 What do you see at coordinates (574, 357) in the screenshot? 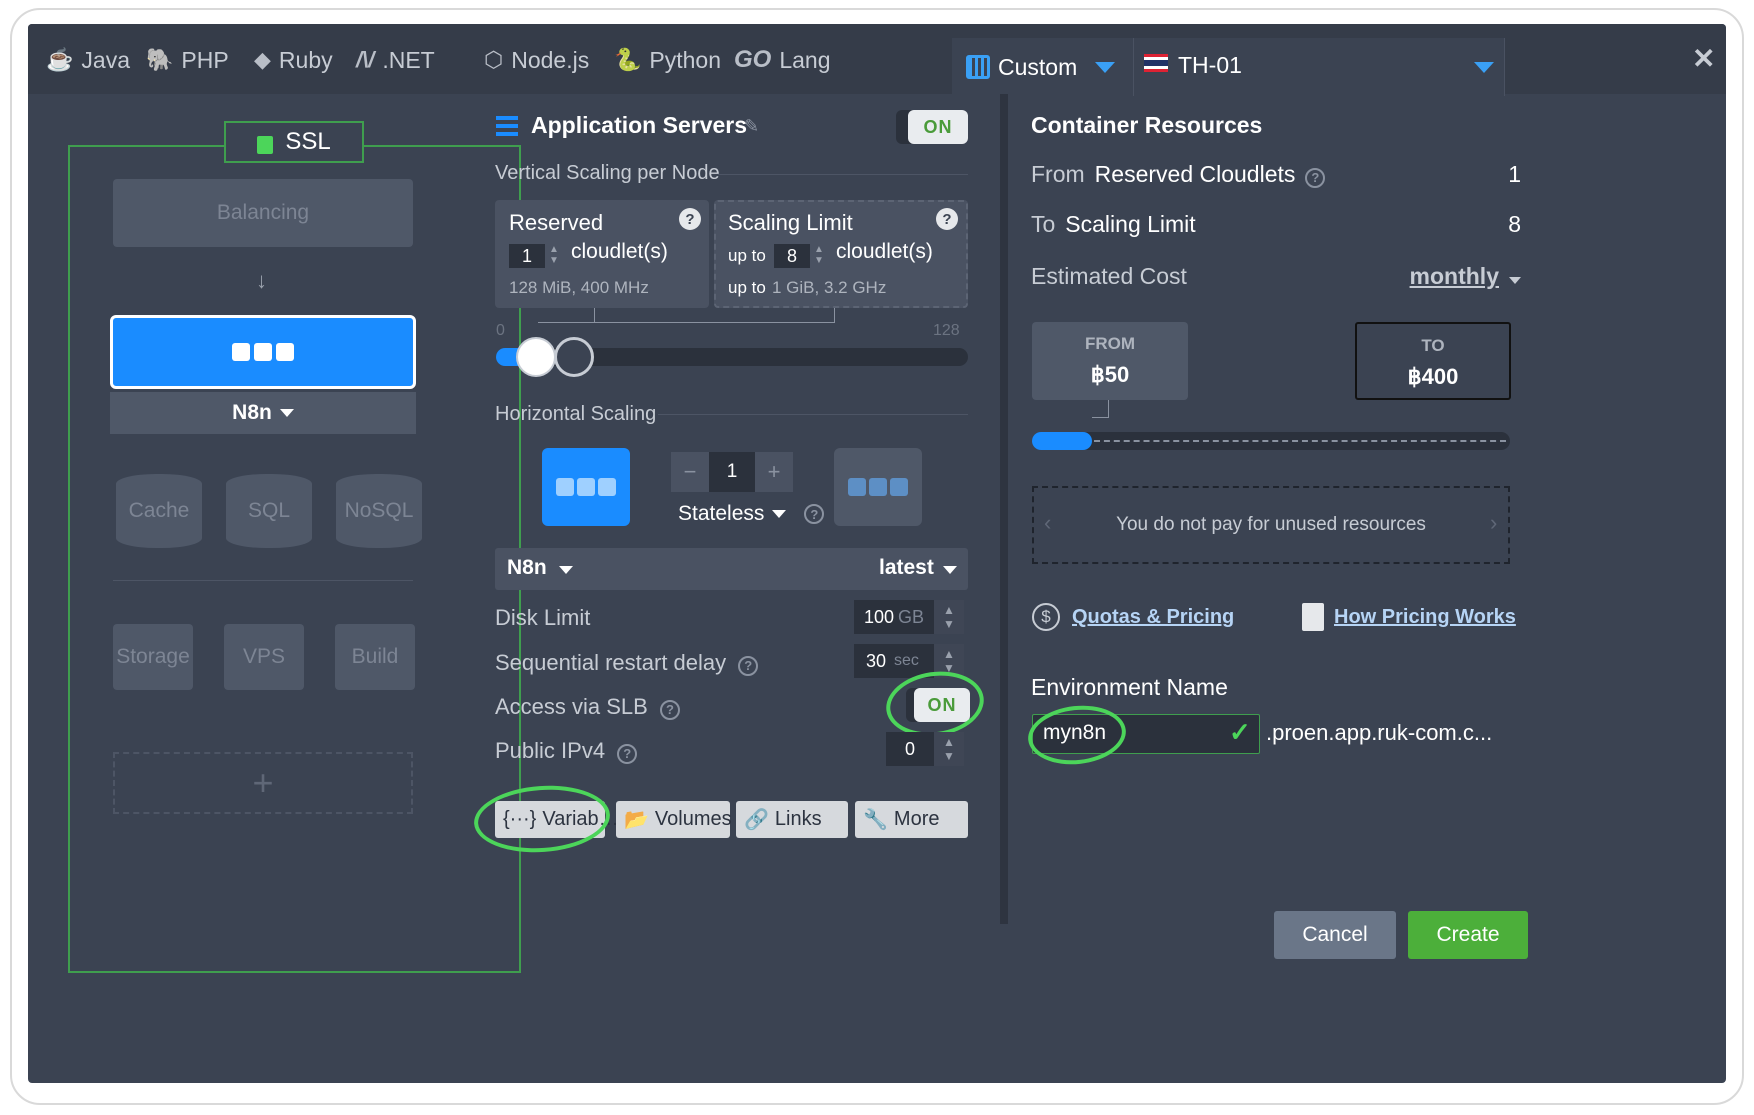
I see `scaling-limit-slider-handle` at bounding box center [574, 357].